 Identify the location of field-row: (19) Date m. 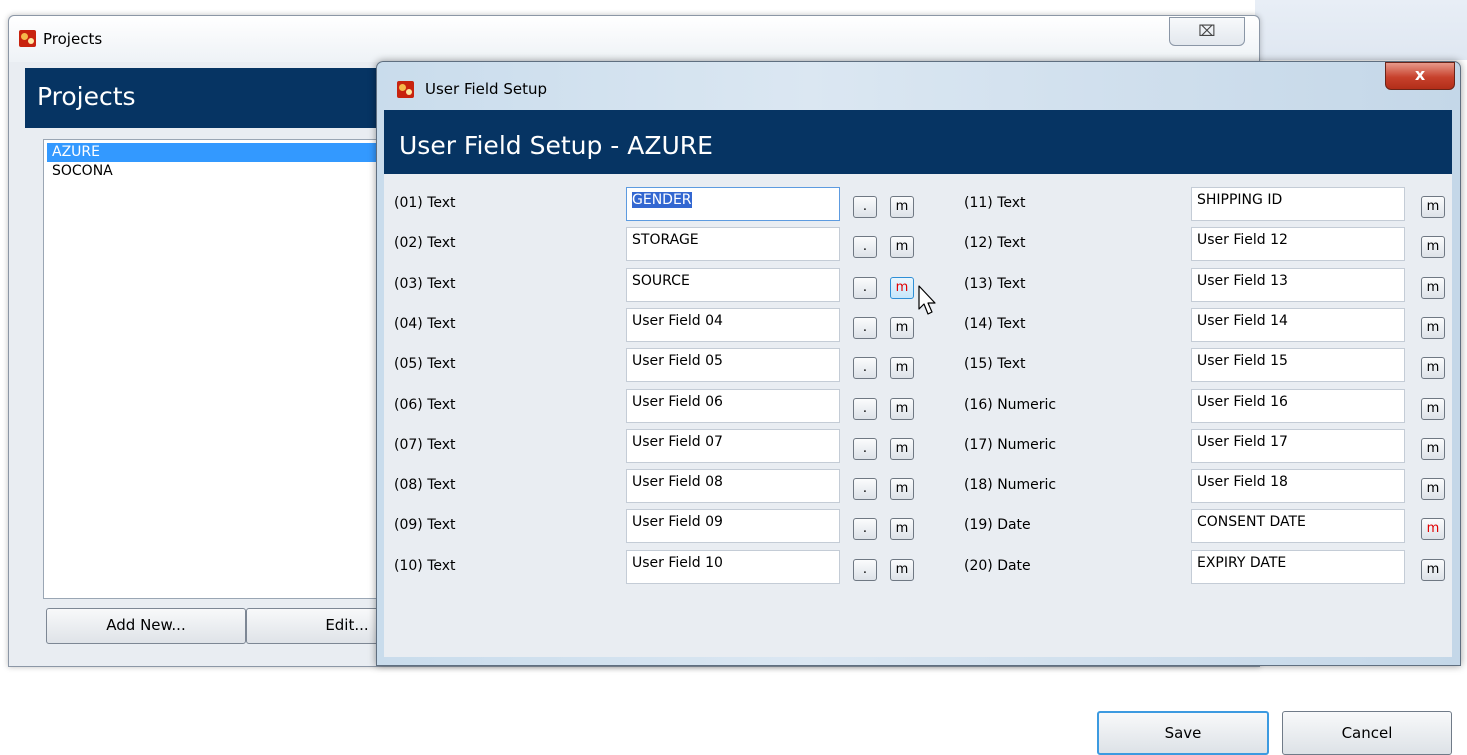
(1204, 527).